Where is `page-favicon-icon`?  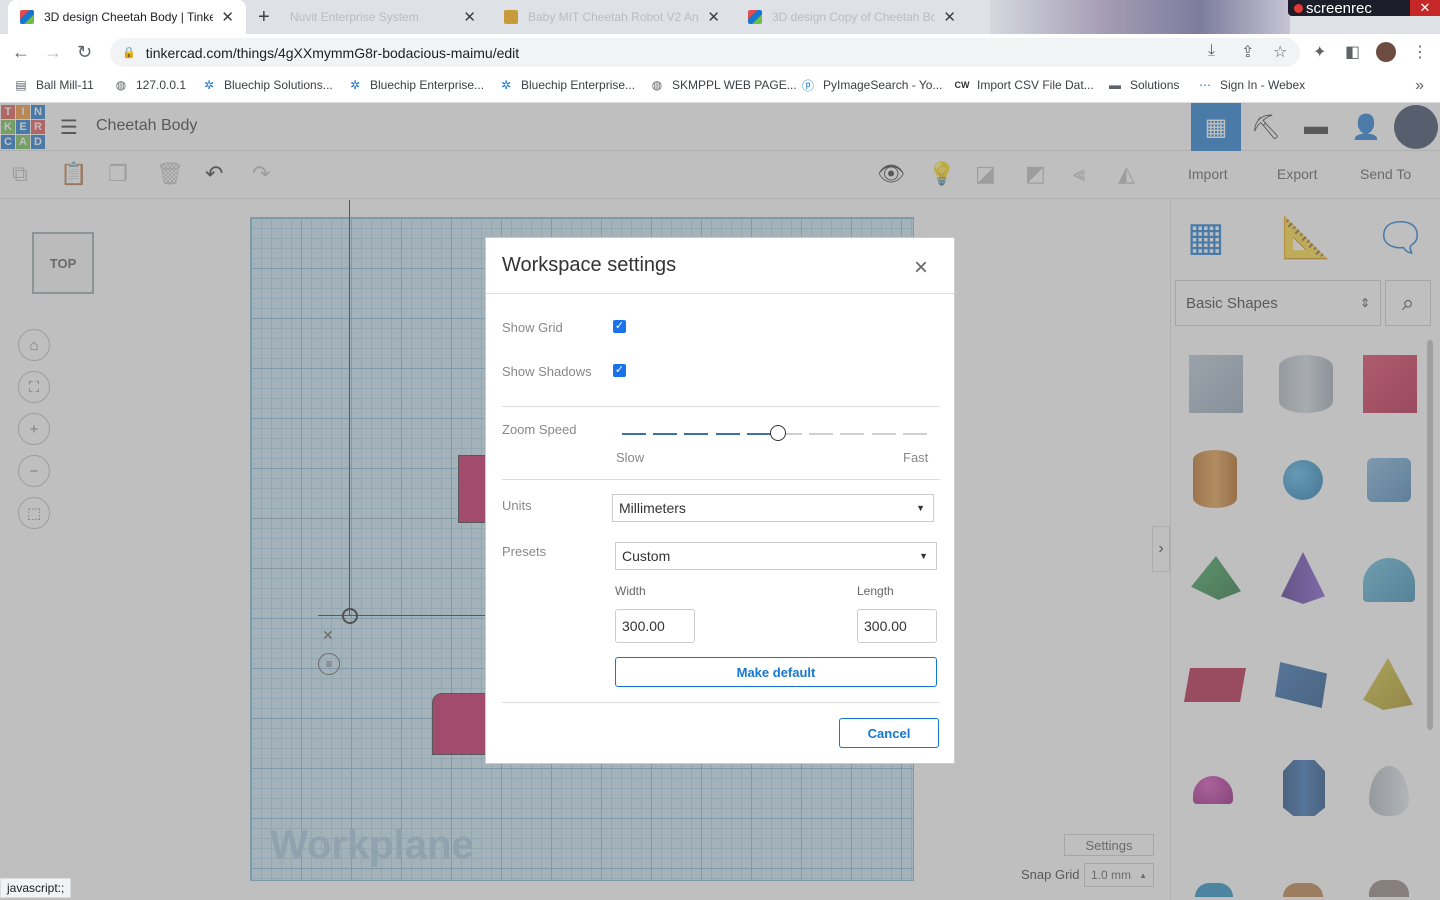
page-favicon-icon is located at coordinates (511, 17).